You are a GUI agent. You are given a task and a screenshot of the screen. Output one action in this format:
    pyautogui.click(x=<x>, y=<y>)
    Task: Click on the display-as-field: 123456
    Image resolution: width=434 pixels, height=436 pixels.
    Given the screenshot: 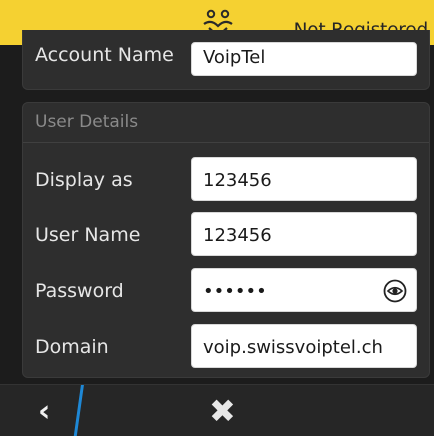 What is the action you would take?
    pyautogui.click(x=304, y=179)
    